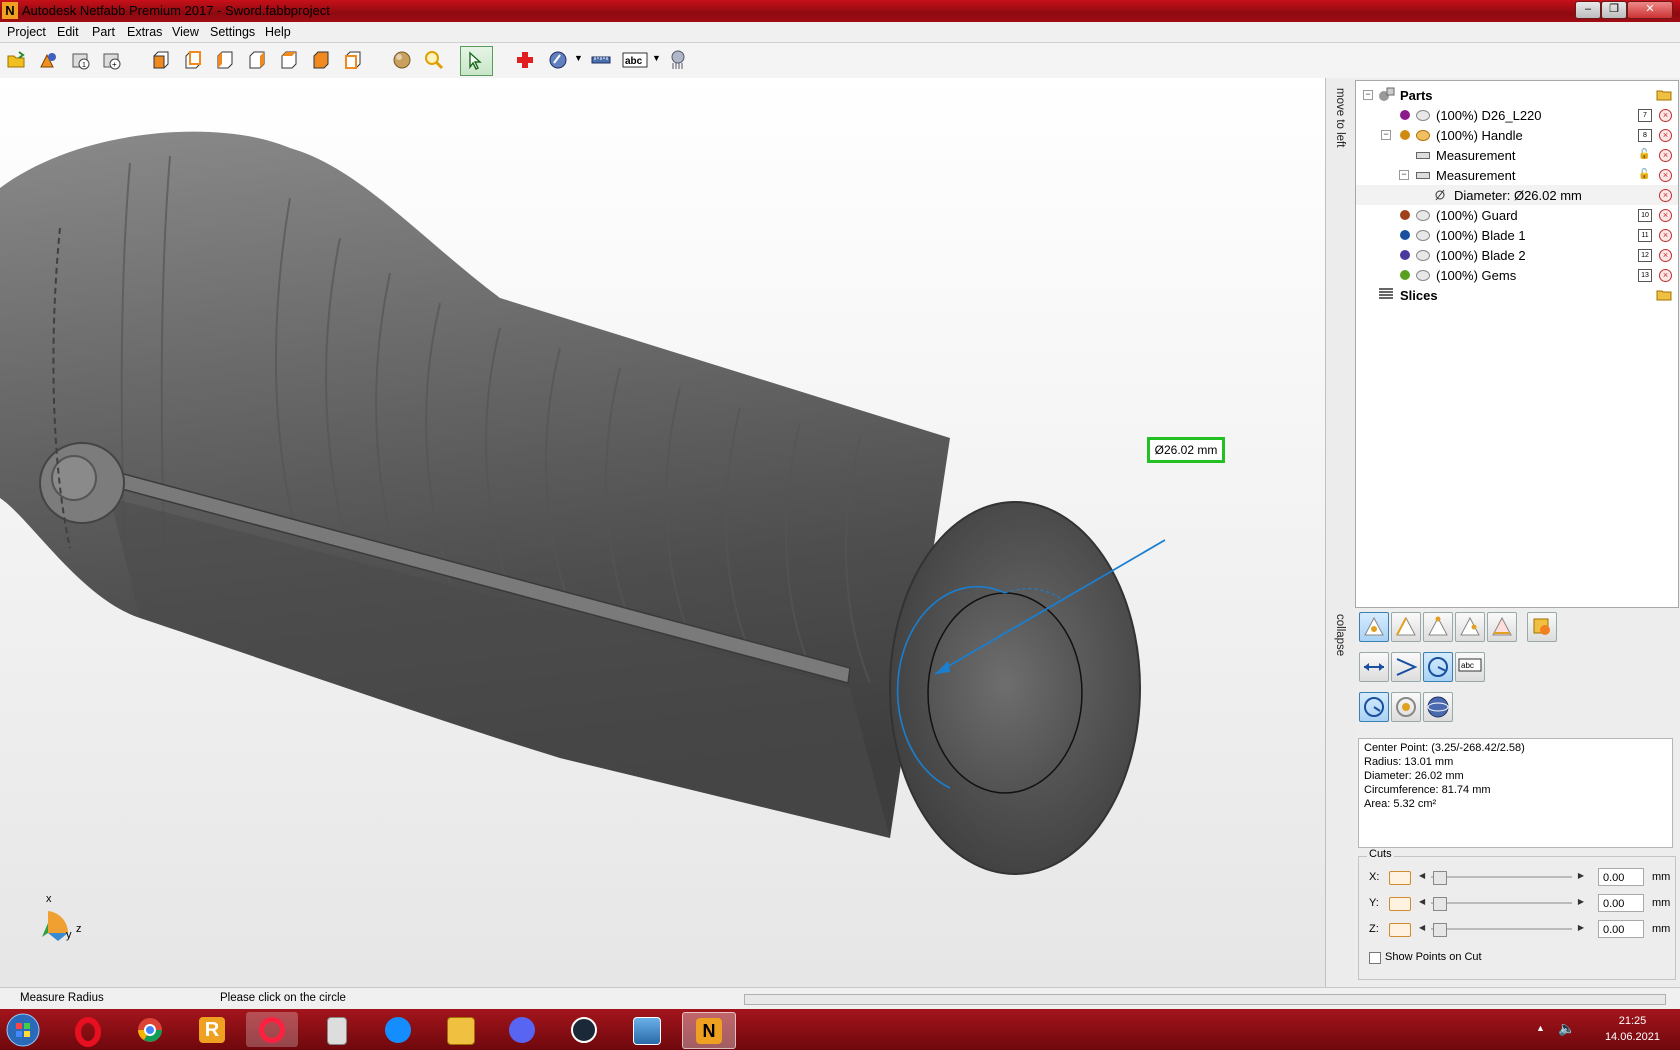 This screenshot has width=1680, height=1050. What do you see at coordinates (144, 32) in the screenshot?
I see `menu-extras: Extras` at bounding box center [144, 32].